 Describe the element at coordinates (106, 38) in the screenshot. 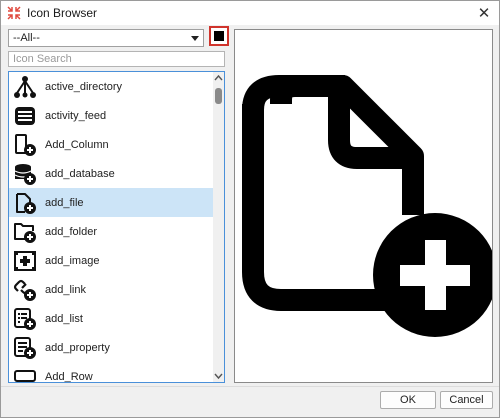

I see `category-dropdown: --All--` at that location.